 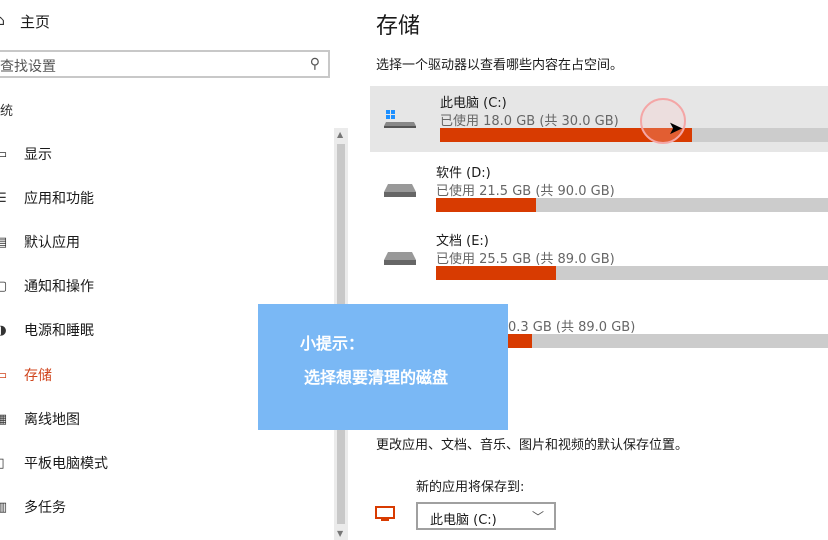 What do you see at coordinates (38, 155) in the screenshot?
I see `sidebar-item-label: 显示` at bounding box center [38, 155].